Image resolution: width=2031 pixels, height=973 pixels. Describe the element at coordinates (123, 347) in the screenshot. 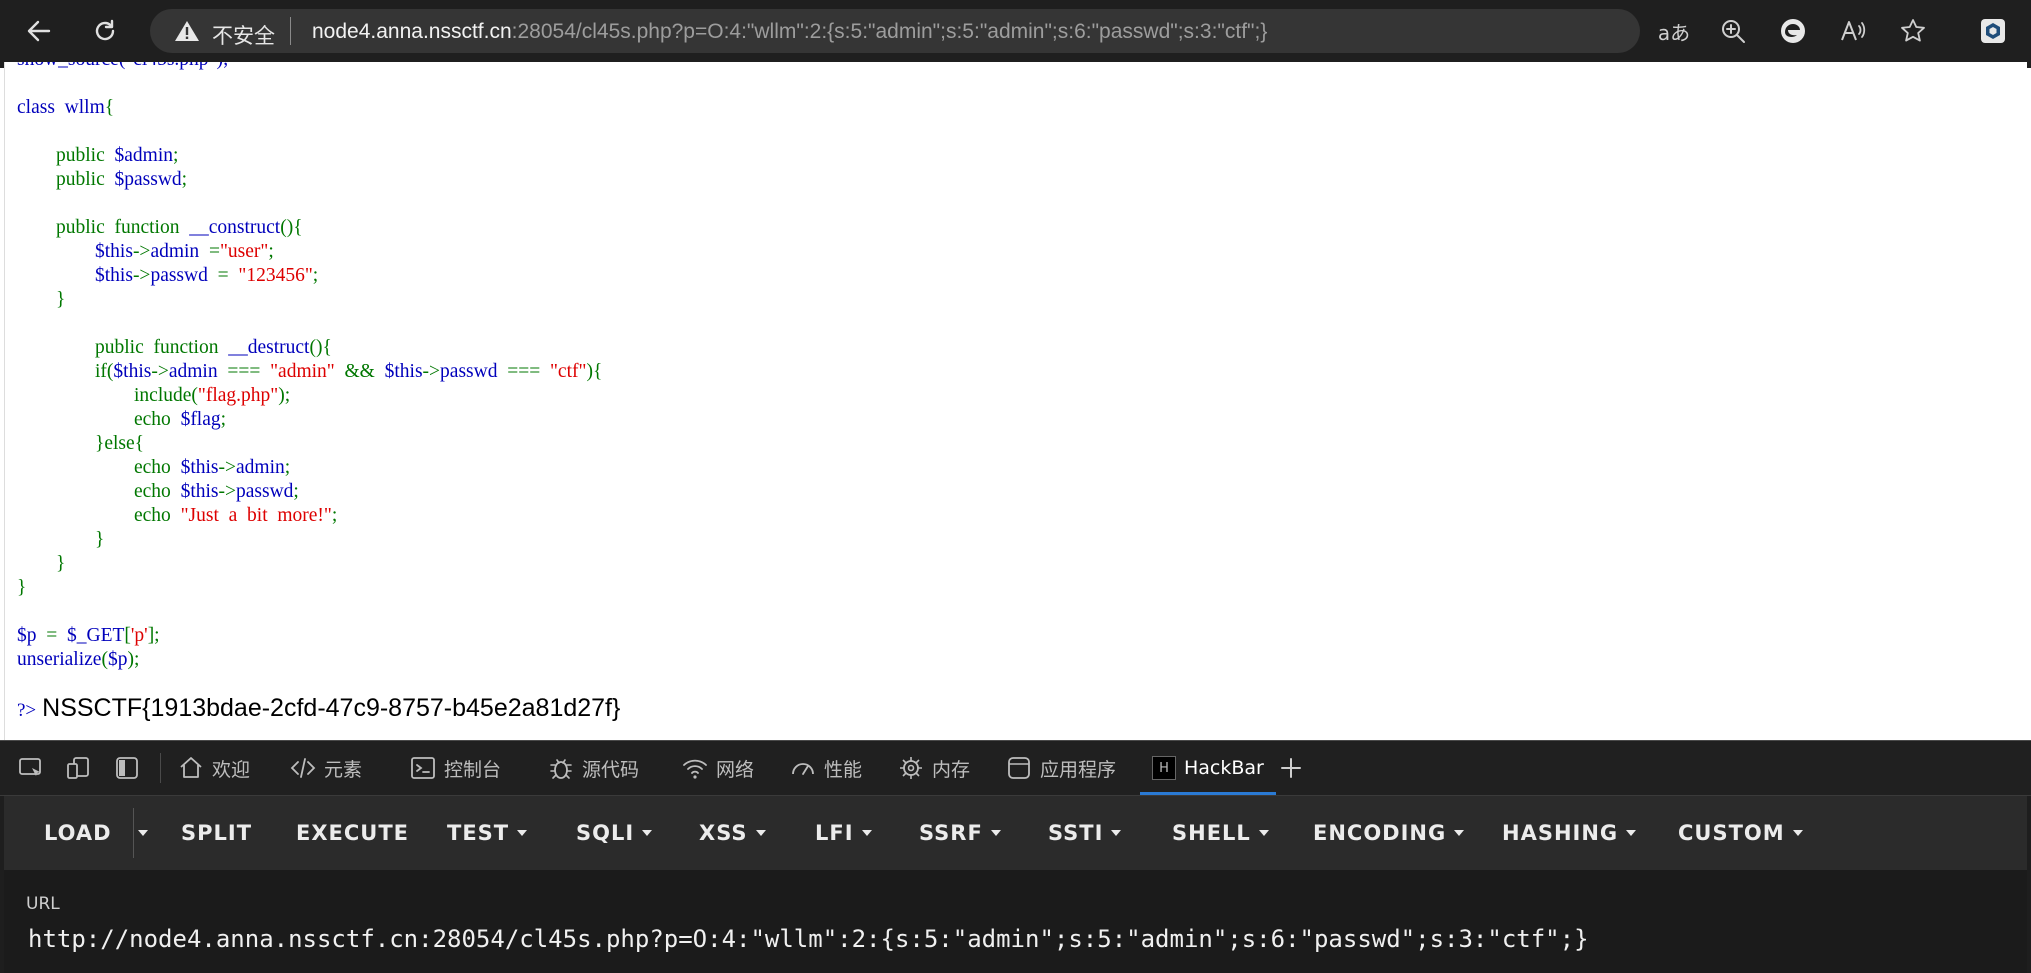

I see `code-token: public function` at that location.